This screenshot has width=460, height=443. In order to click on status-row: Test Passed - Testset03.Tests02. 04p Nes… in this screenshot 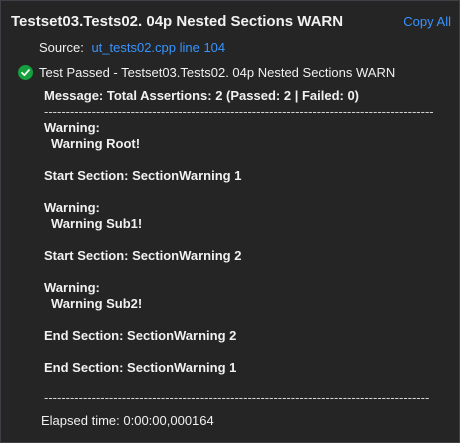, I will do `click(206, 72)`.